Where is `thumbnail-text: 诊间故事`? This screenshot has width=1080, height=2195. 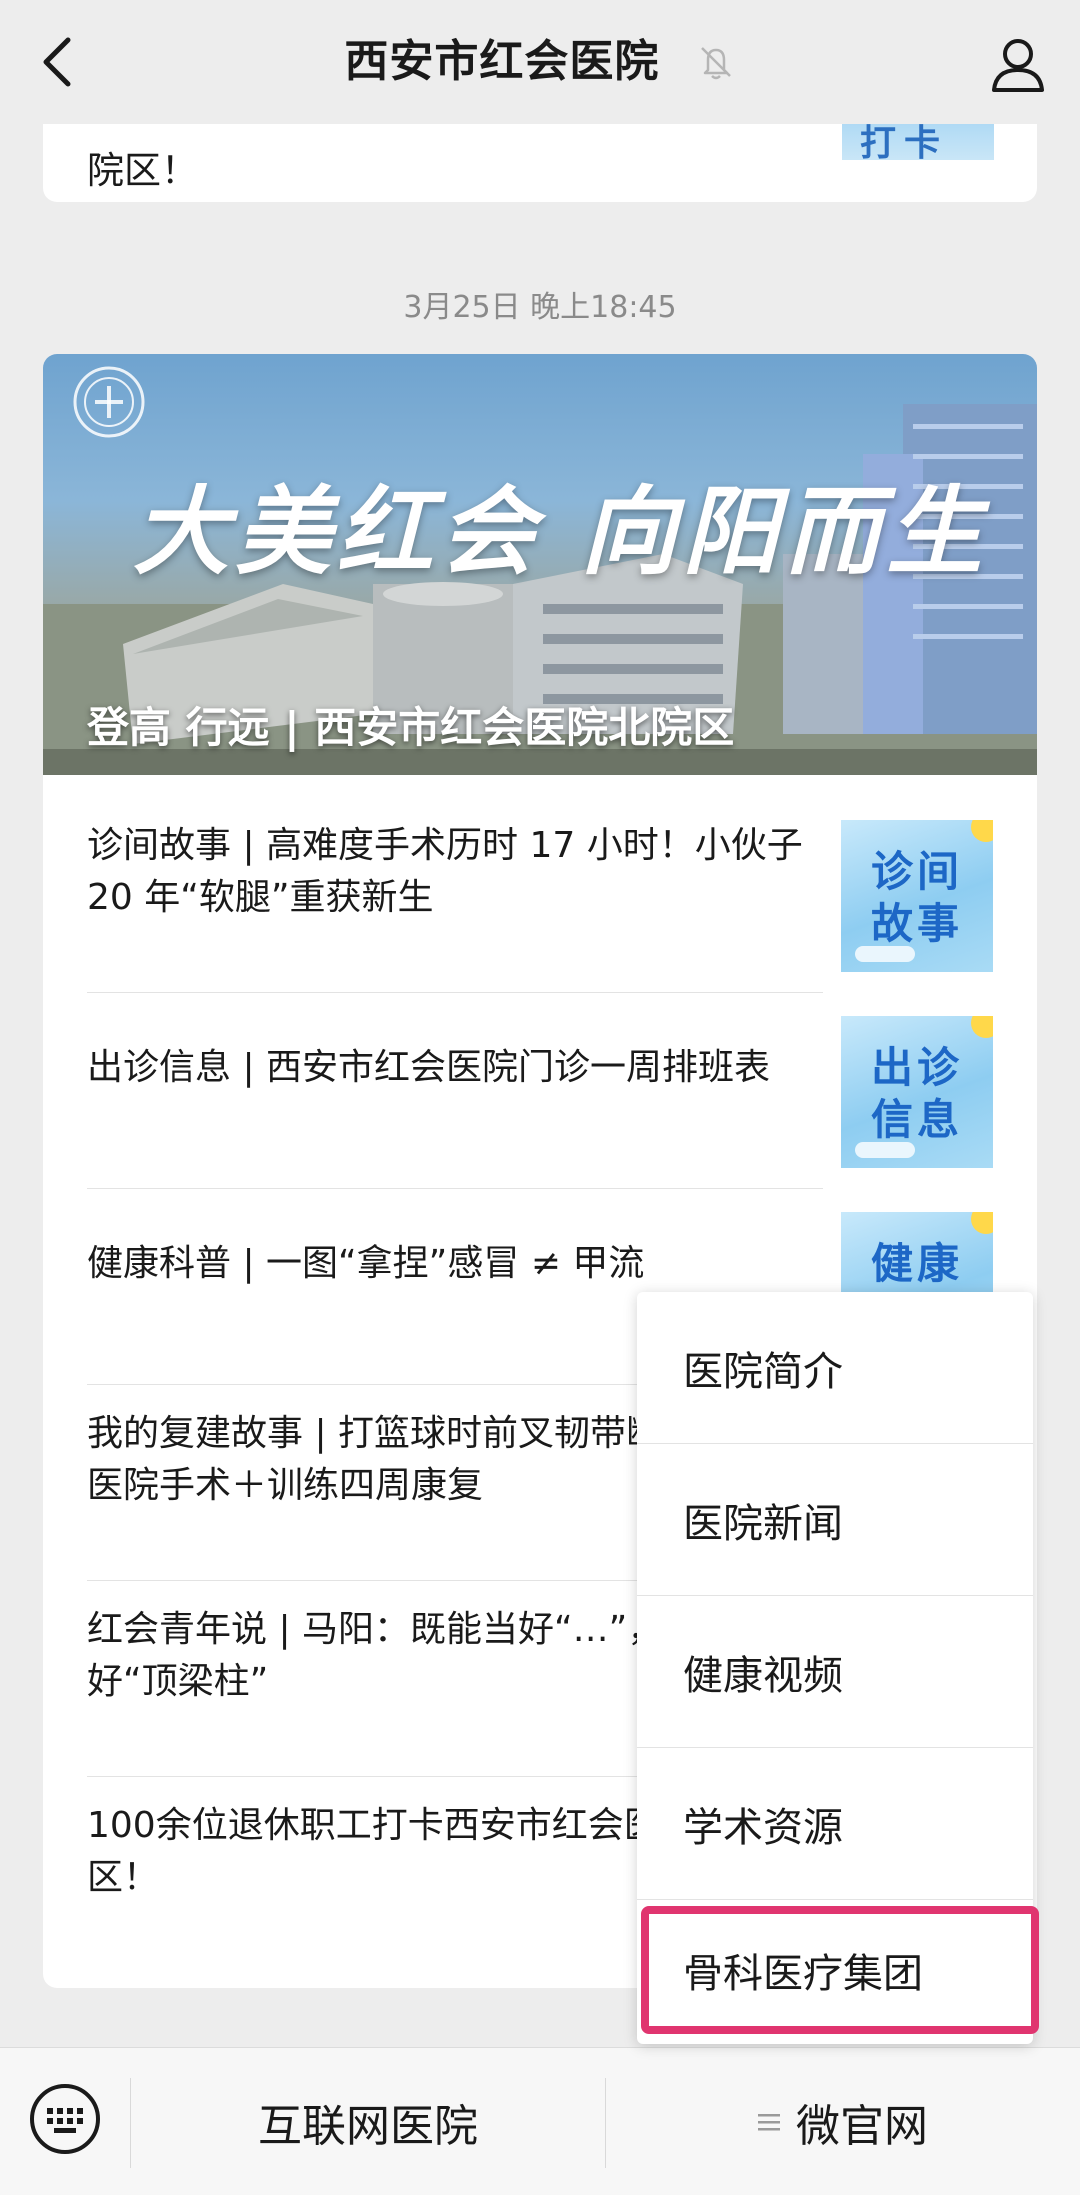 thumbnail-text: 诊间故事 is located at coordinates (916, 897).